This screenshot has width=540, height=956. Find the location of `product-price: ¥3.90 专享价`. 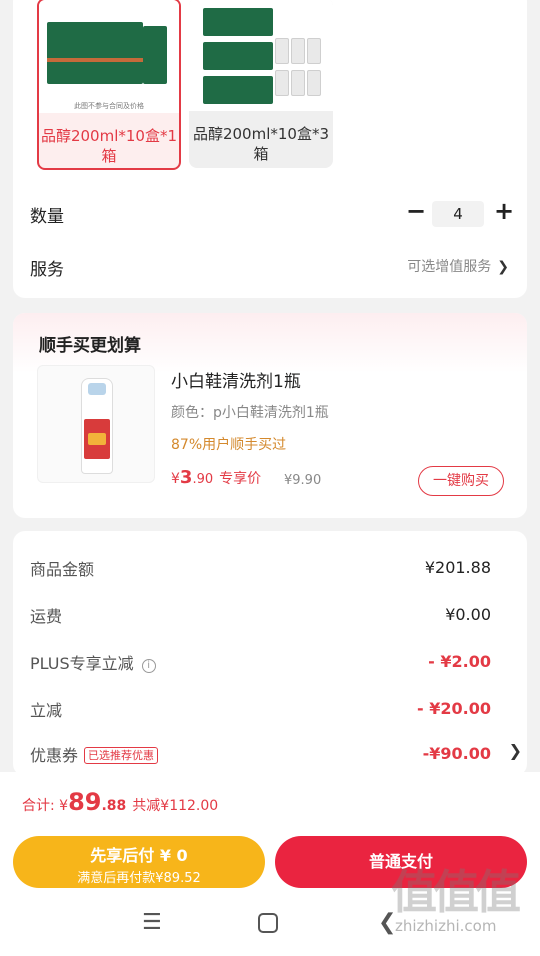

product-price: ¥3.90 专享价 is located at coordinates (216, 477).